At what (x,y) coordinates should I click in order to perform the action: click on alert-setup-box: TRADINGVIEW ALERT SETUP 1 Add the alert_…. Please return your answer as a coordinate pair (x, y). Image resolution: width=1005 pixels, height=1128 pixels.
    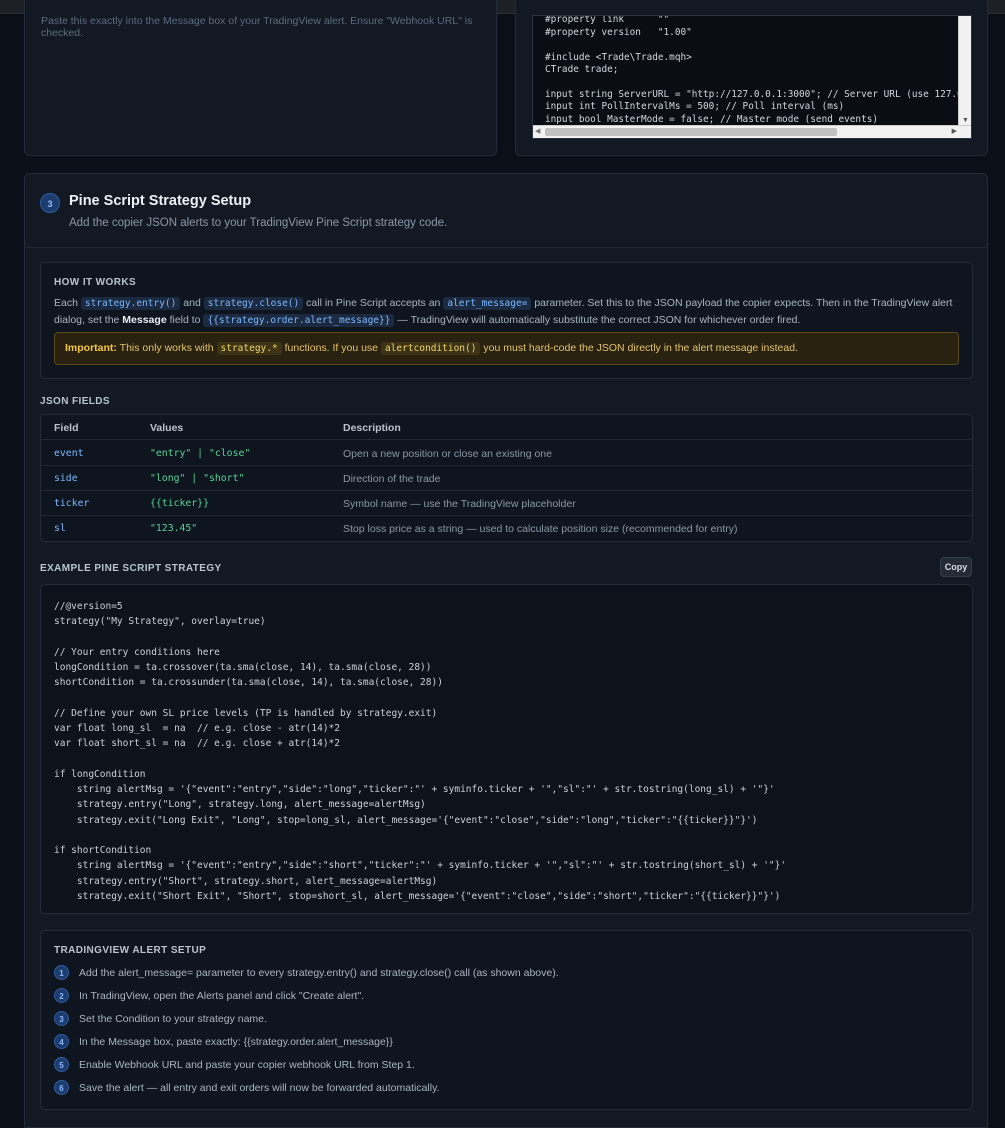
    Looking at the image, I should click on (506, 1020).